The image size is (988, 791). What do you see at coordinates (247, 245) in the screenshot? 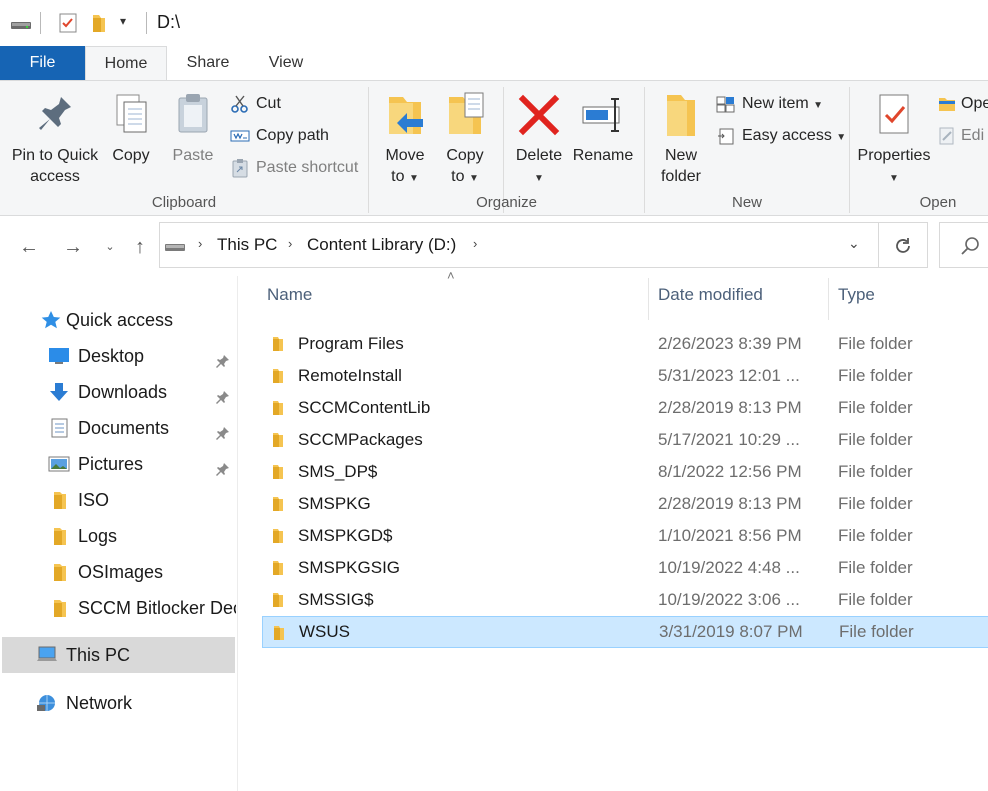
I see `breadcrumb-this-pc: This PC` at bounding box center [247, 245].